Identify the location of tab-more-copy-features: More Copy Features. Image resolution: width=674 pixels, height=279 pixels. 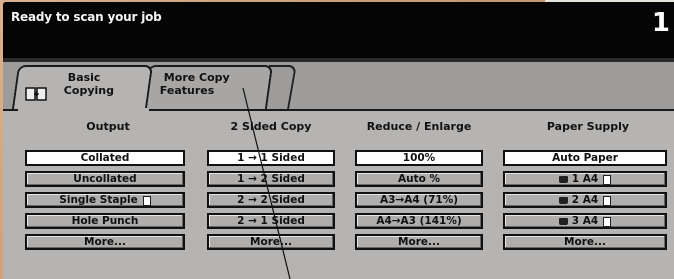
(207, 87).